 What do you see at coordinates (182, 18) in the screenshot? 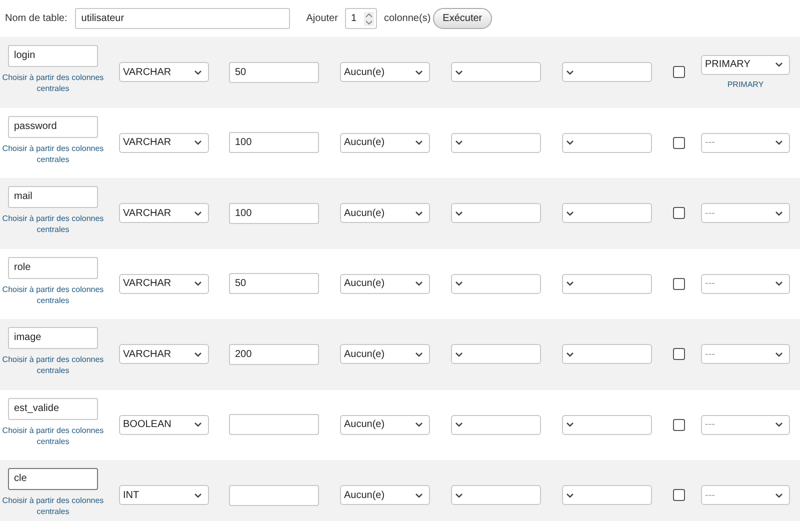
I see `table-name-field: utilisateur` at bounding box center [182, 18].